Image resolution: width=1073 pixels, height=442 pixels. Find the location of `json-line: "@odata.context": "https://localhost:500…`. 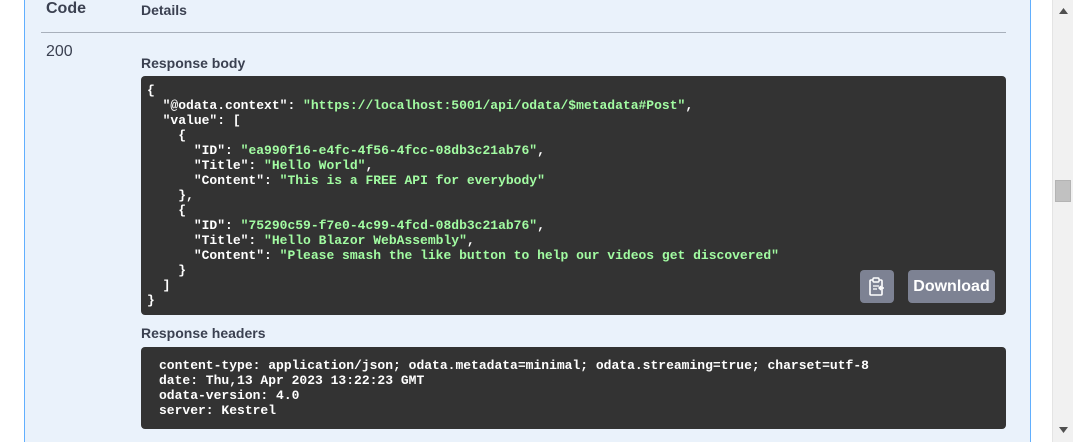

json-line: "@odata.context": "https://localhost:500… is located at coordinates (428, 105).